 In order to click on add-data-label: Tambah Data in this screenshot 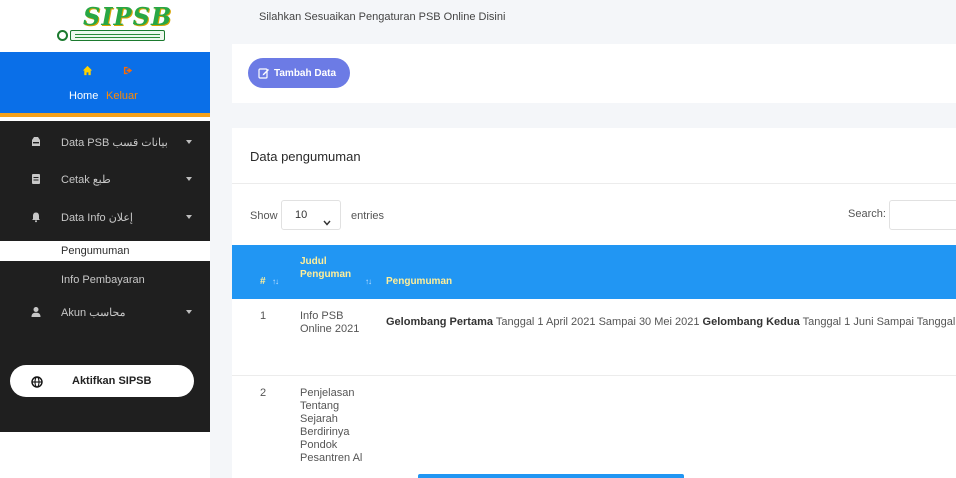, I will do `click(305, 73)`.